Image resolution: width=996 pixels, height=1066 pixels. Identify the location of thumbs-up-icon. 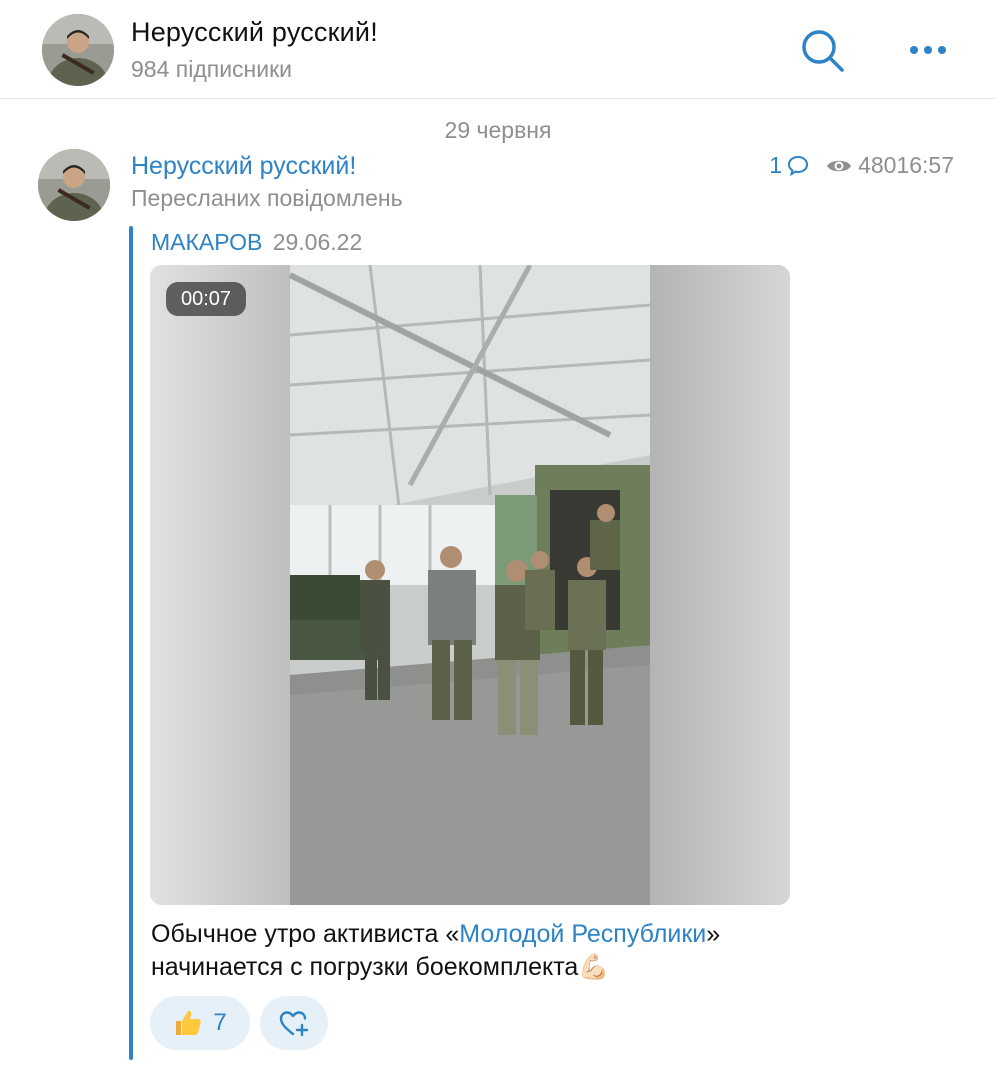
(188, 1022).